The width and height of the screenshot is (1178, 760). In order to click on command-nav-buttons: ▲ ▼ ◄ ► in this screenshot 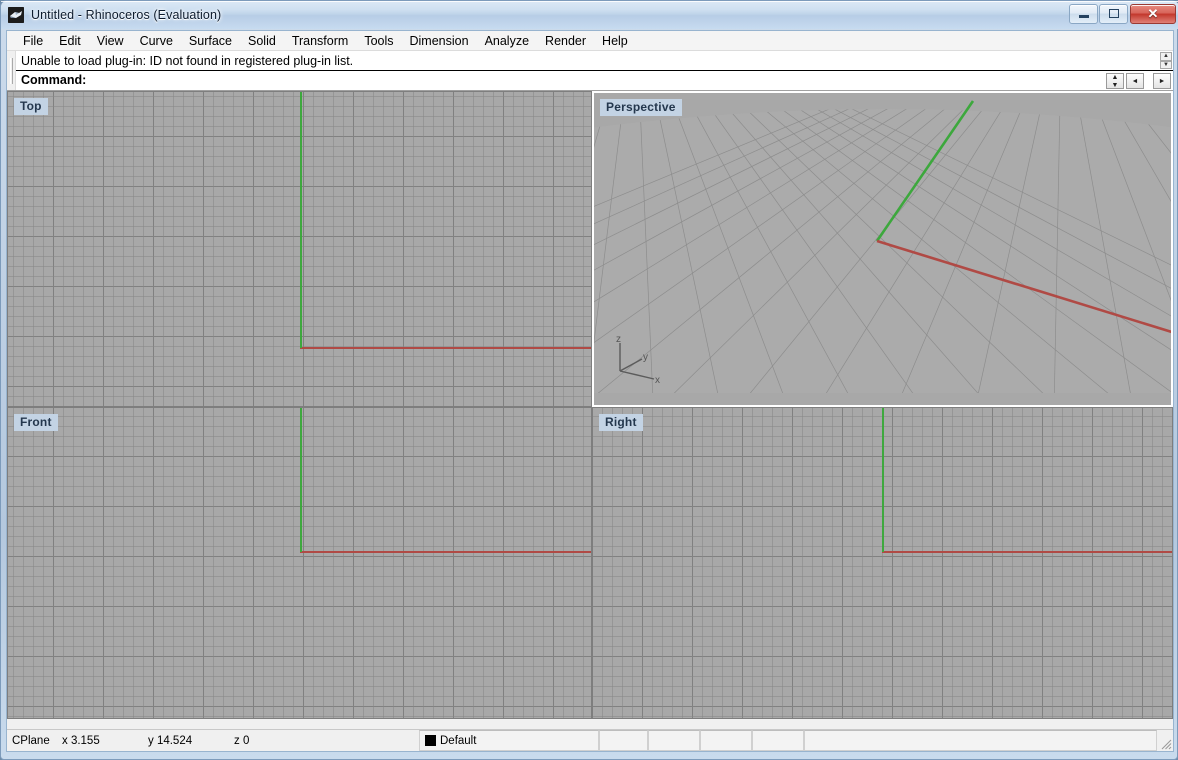, I will do `click(1138, 81)`.